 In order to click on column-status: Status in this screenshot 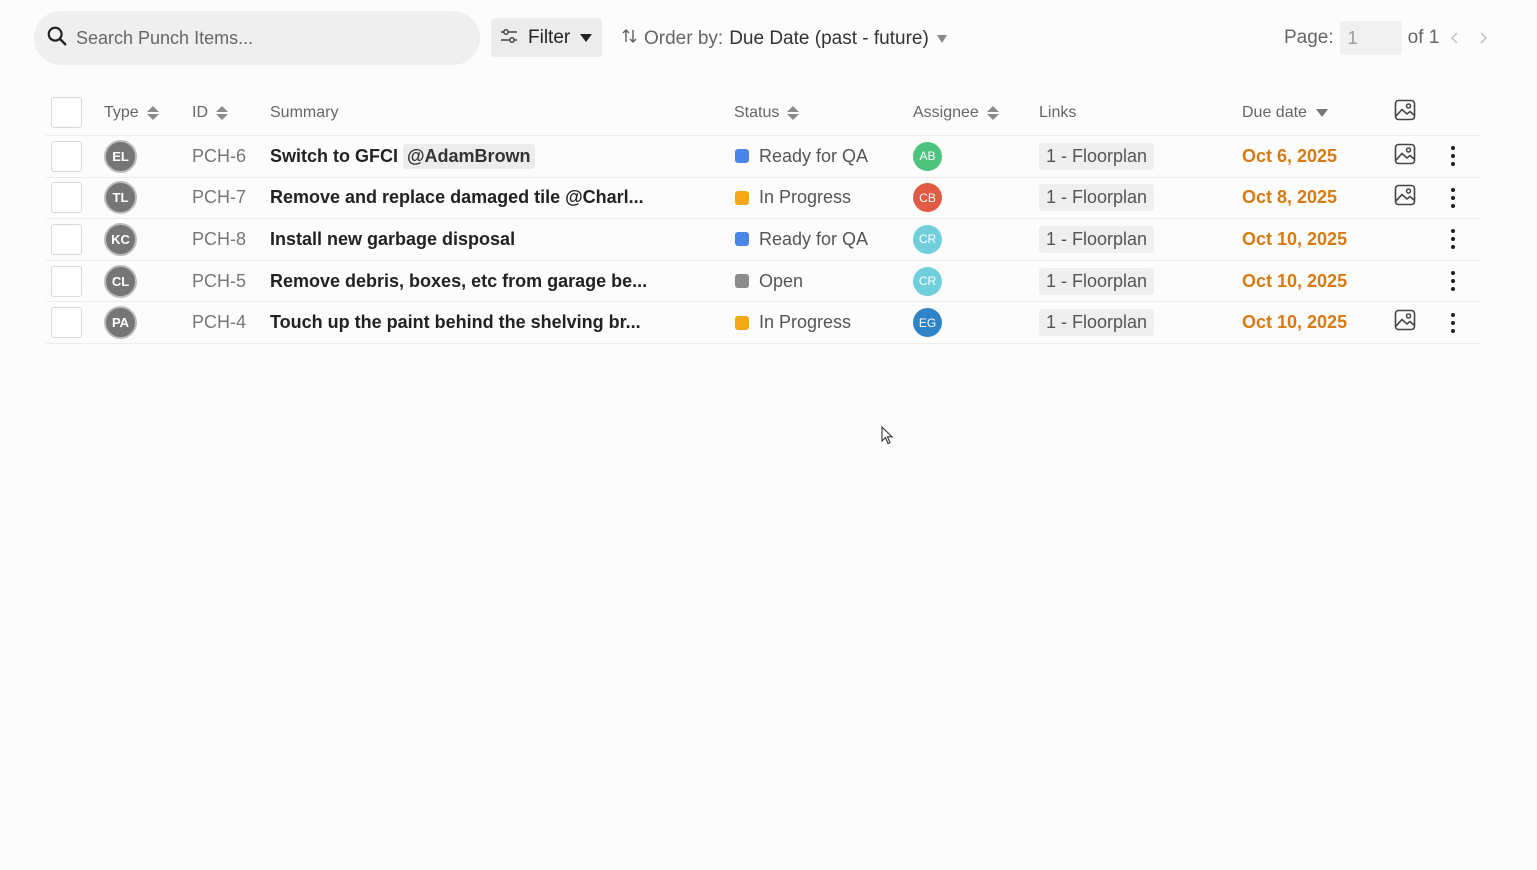, I will do `click(767, 112)`.